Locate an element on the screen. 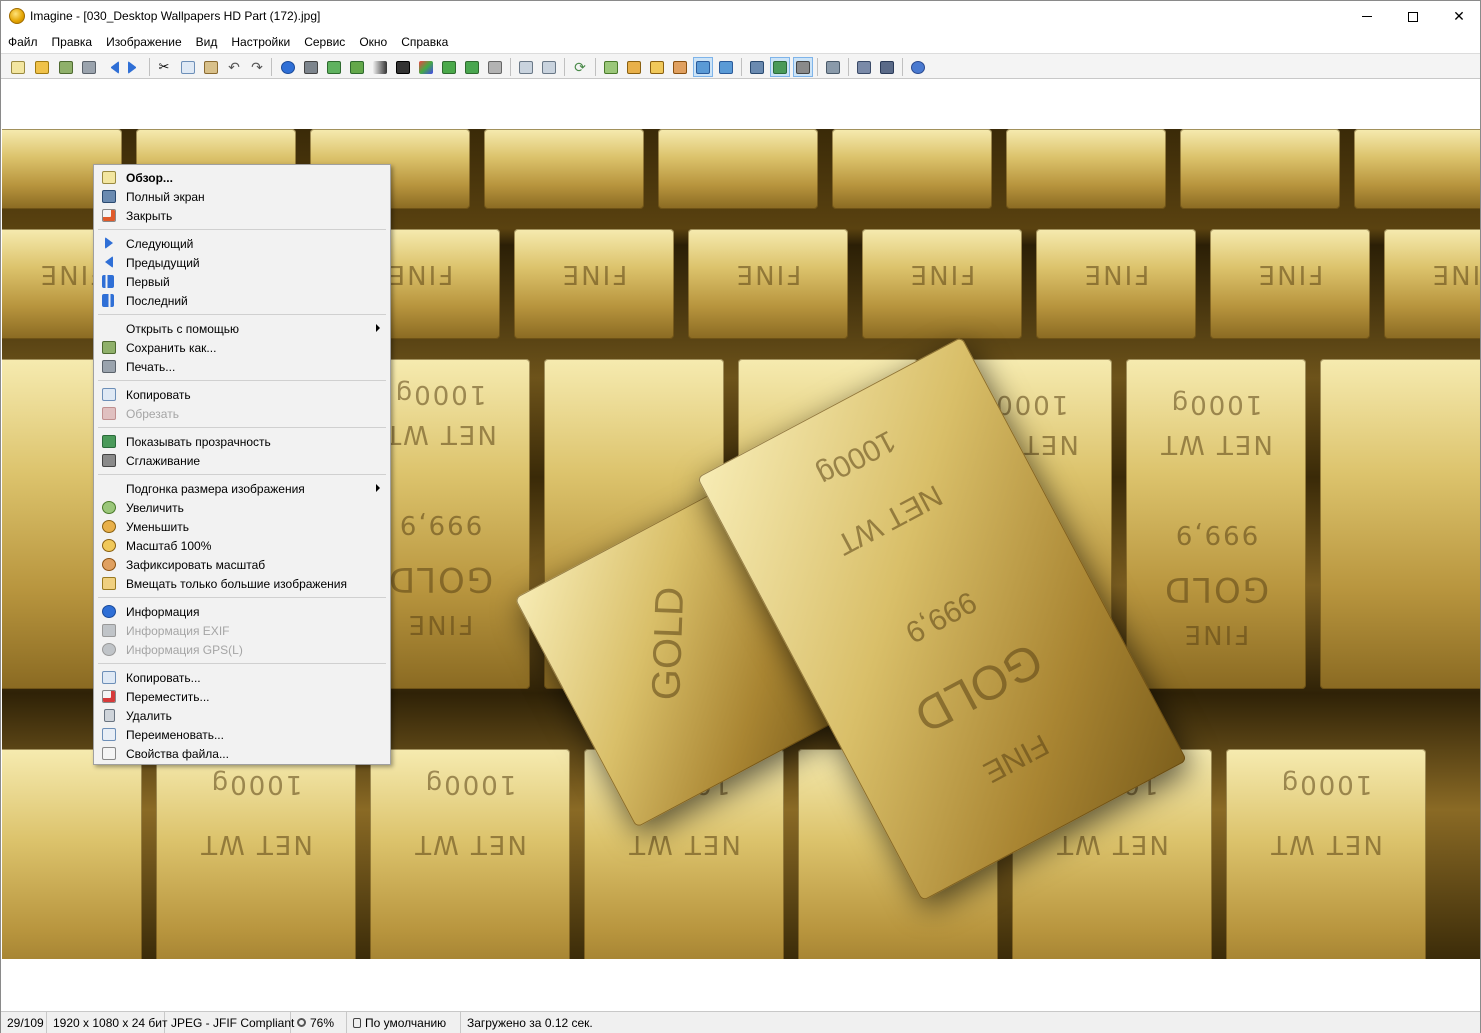  menu-item-zoom-in: Увеличить is located at coordinates (242, 507).